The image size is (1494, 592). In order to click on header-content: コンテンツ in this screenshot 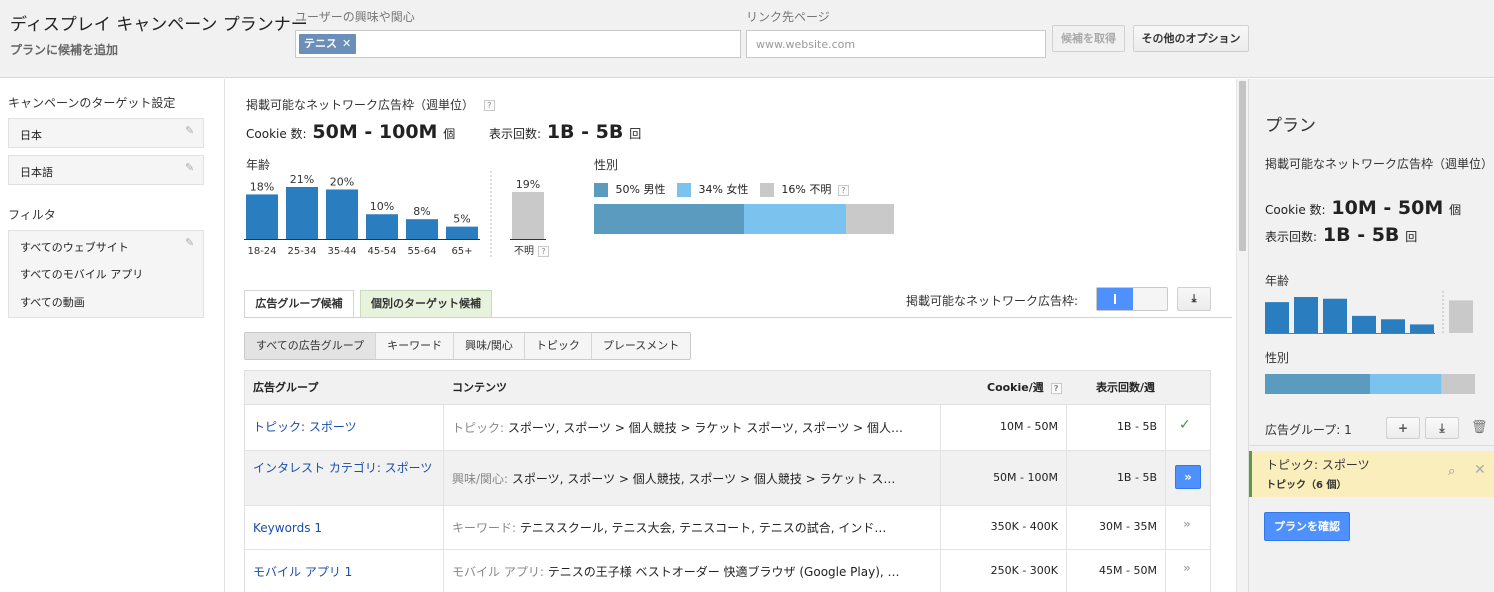, I will do `click(479, 388)`.